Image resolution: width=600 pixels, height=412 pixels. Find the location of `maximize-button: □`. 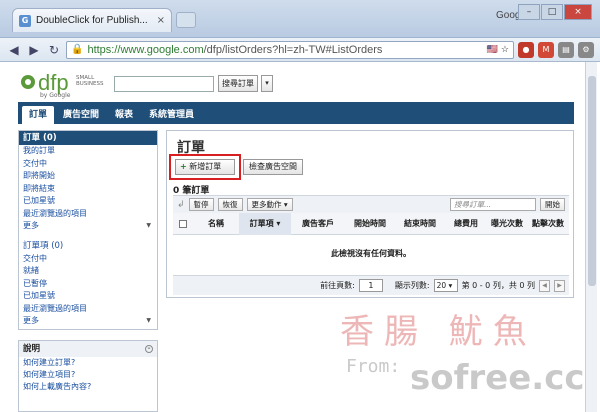

maximize-button: □ is located at coordinates (552, 12).